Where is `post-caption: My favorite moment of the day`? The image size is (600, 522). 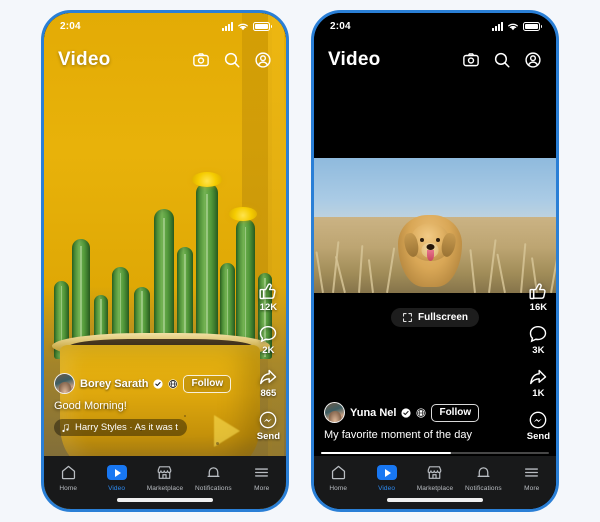 post-caption: My favorite moment of the day is located at coordinates (398, 435).